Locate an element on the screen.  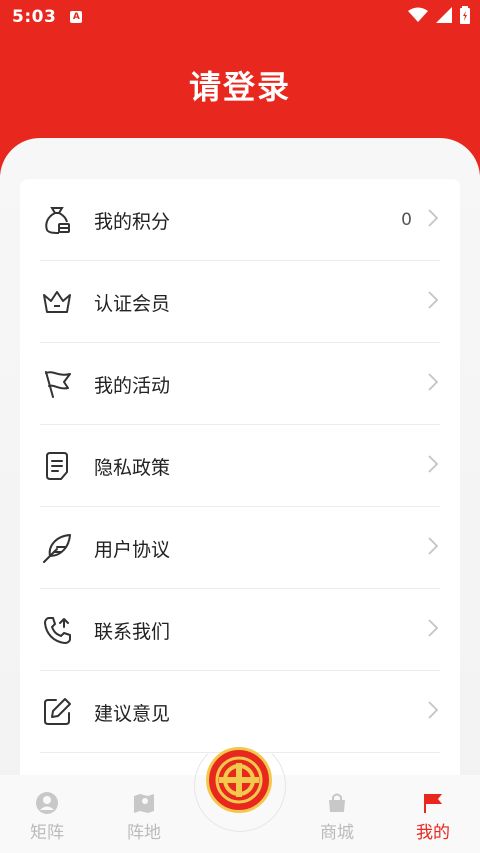
tab-matrix: 矩阵 is located at coordinates (47, 817).